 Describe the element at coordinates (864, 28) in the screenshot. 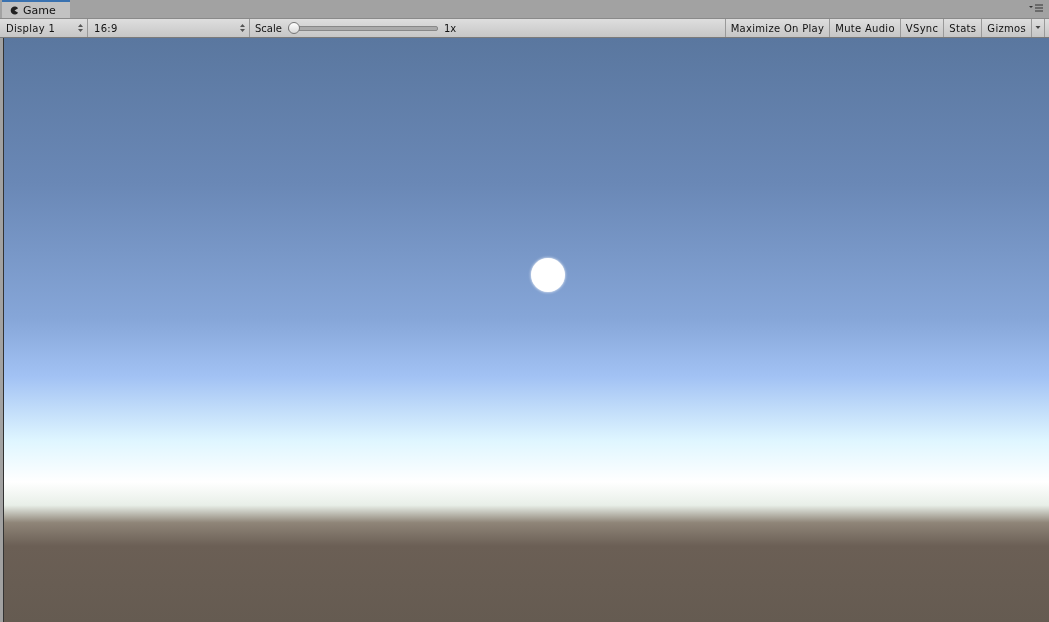

I see `toggle-button: Mute Audio` at that location.